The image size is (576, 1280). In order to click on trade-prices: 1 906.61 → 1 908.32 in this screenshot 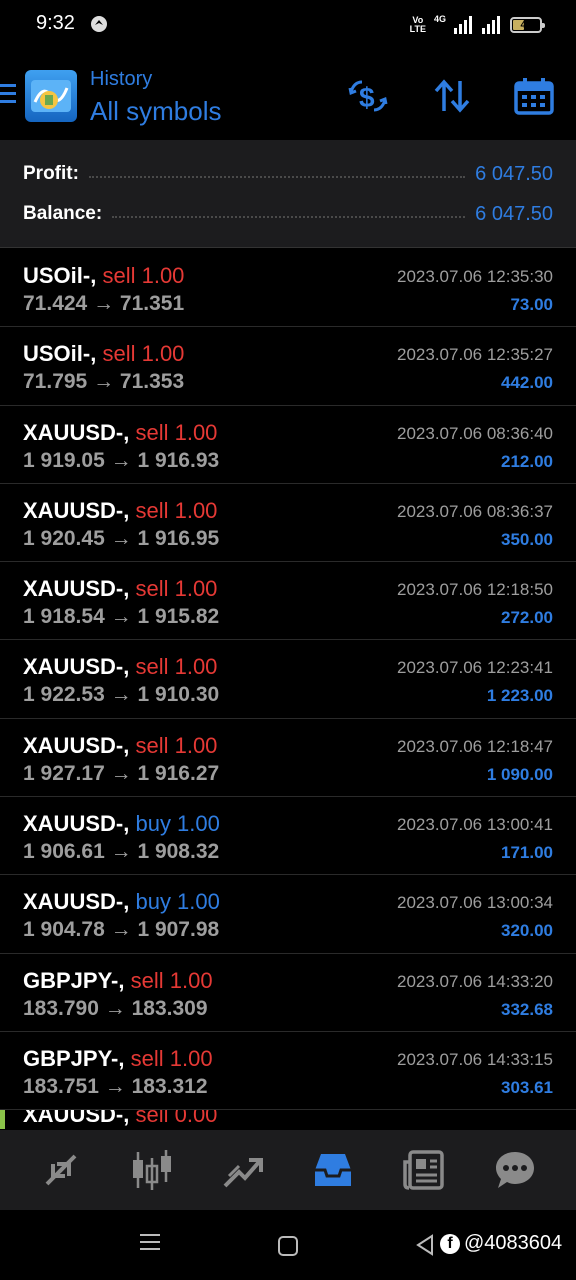, I will do `click(121, 852)`.